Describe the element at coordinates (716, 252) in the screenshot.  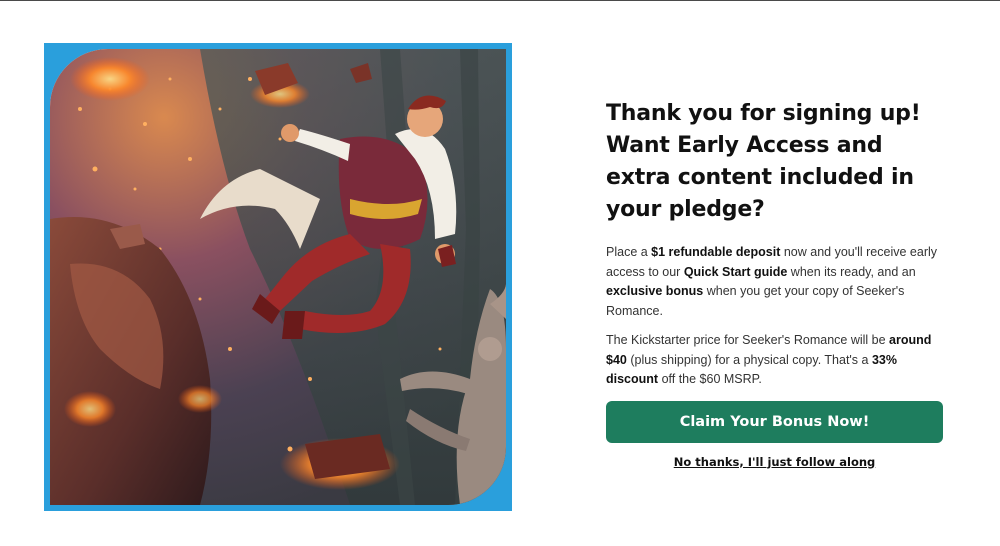
I see `deposit-highlight: $1 refundable deposit` at that location.